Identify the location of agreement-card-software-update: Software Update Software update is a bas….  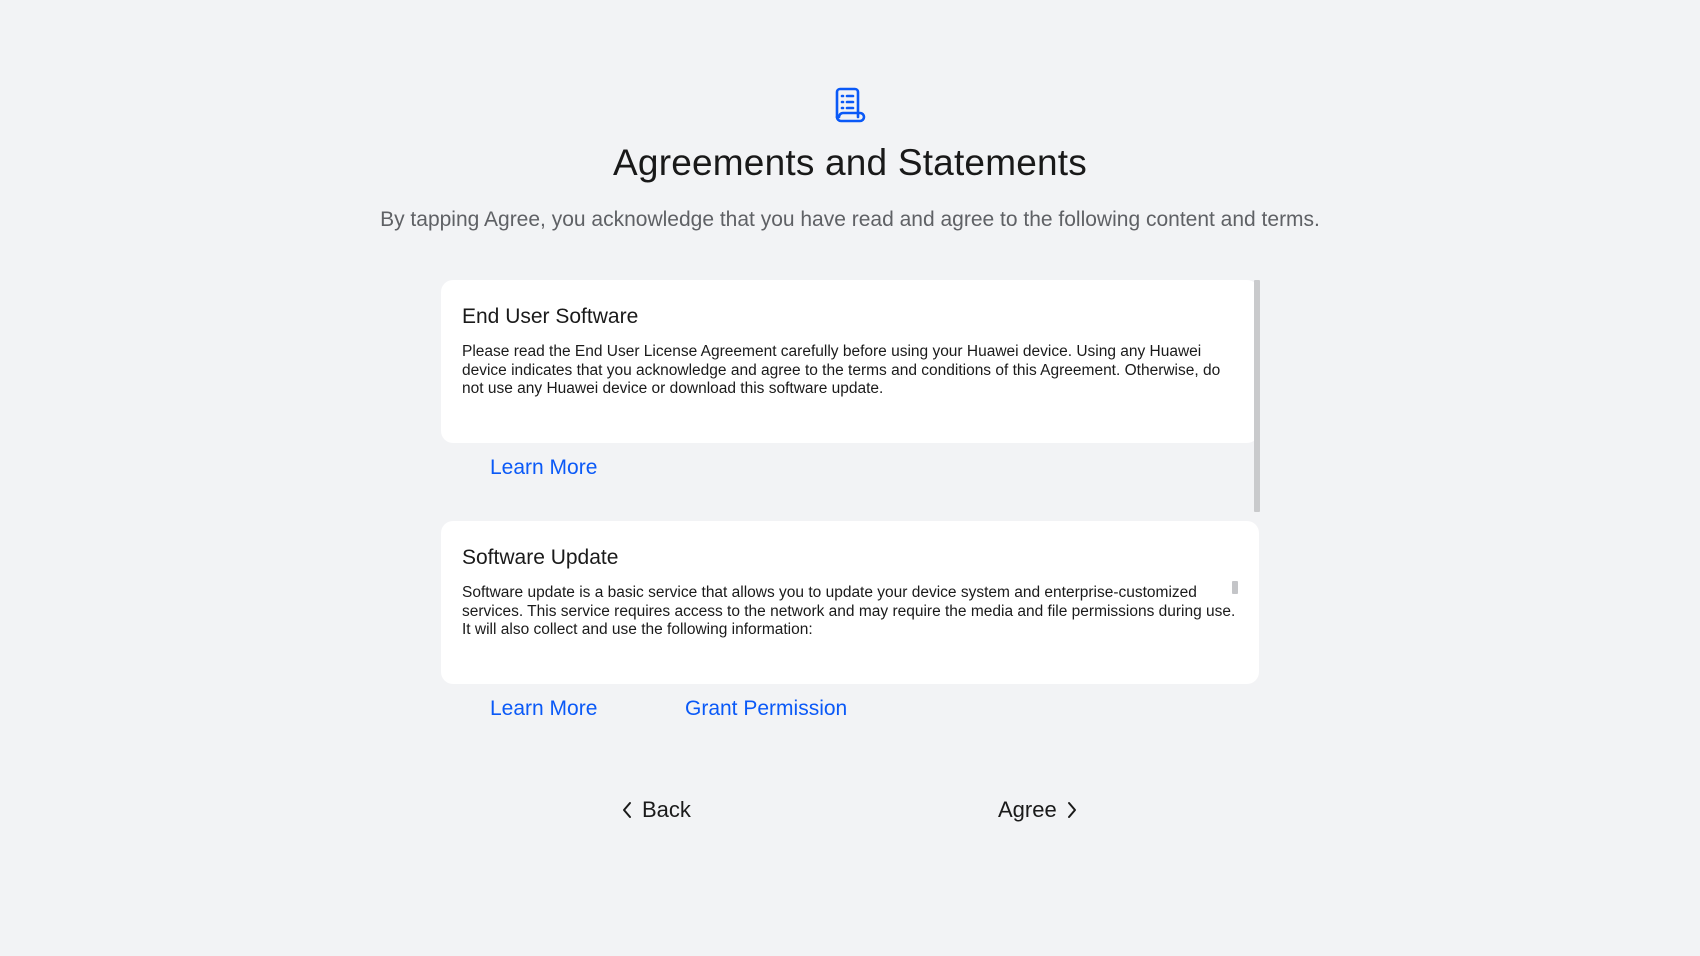
(850, 602).